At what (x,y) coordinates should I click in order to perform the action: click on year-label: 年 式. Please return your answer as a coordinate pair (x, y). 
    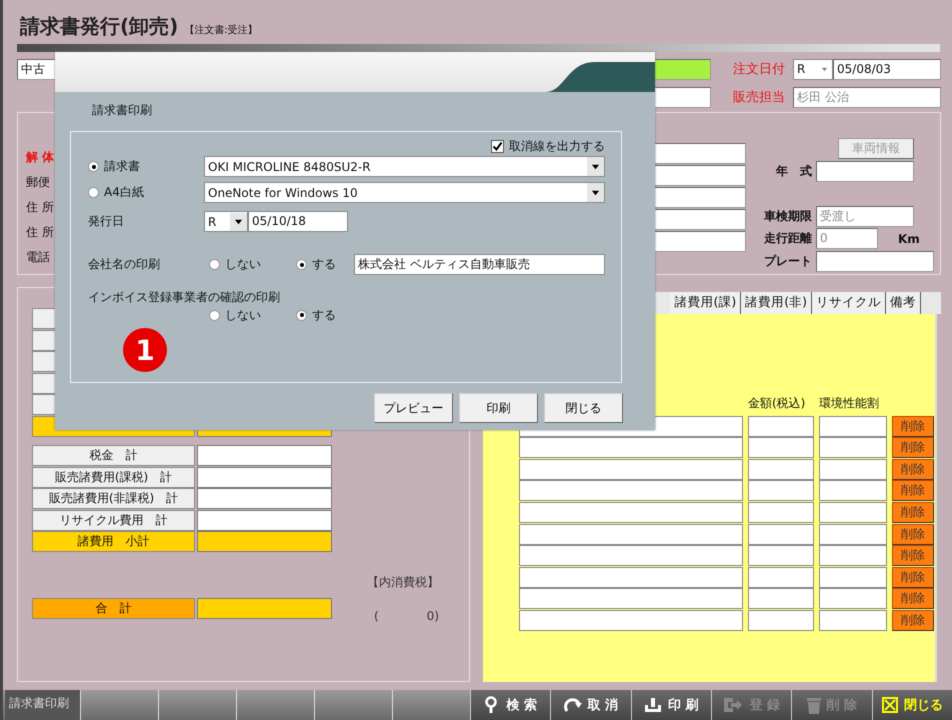
    Looking at the image, I should click on (793, 171).